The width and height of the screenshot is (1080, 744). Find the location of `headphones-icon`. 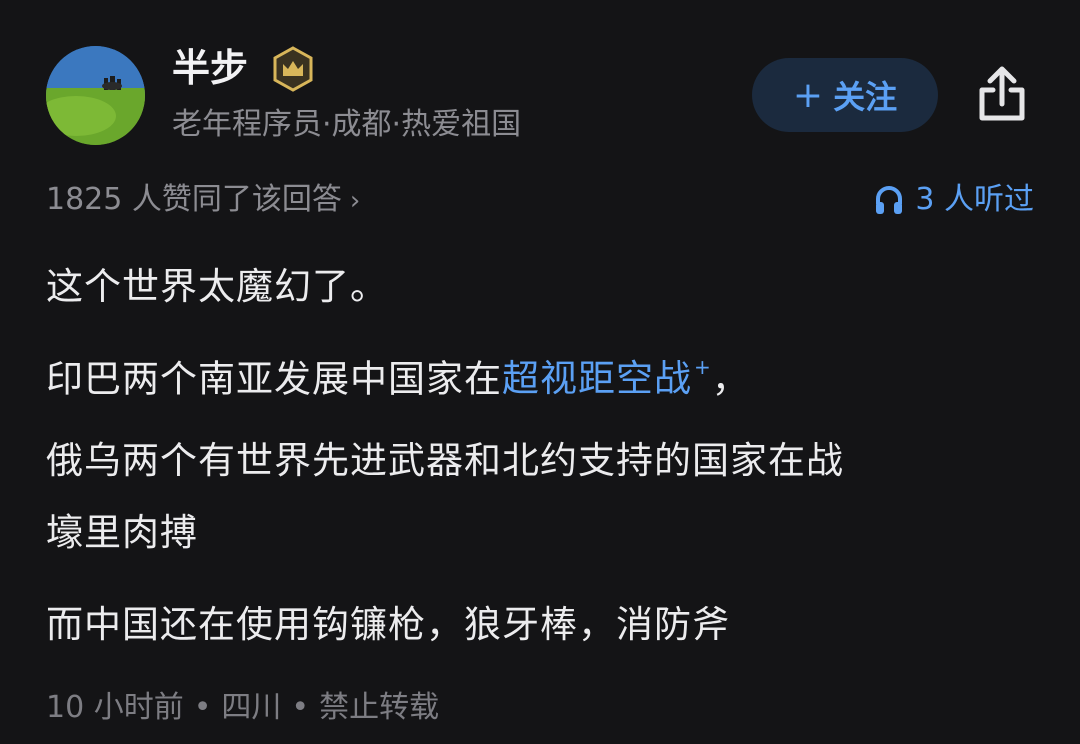

headphones-icon is located at coordinates (889, 200).